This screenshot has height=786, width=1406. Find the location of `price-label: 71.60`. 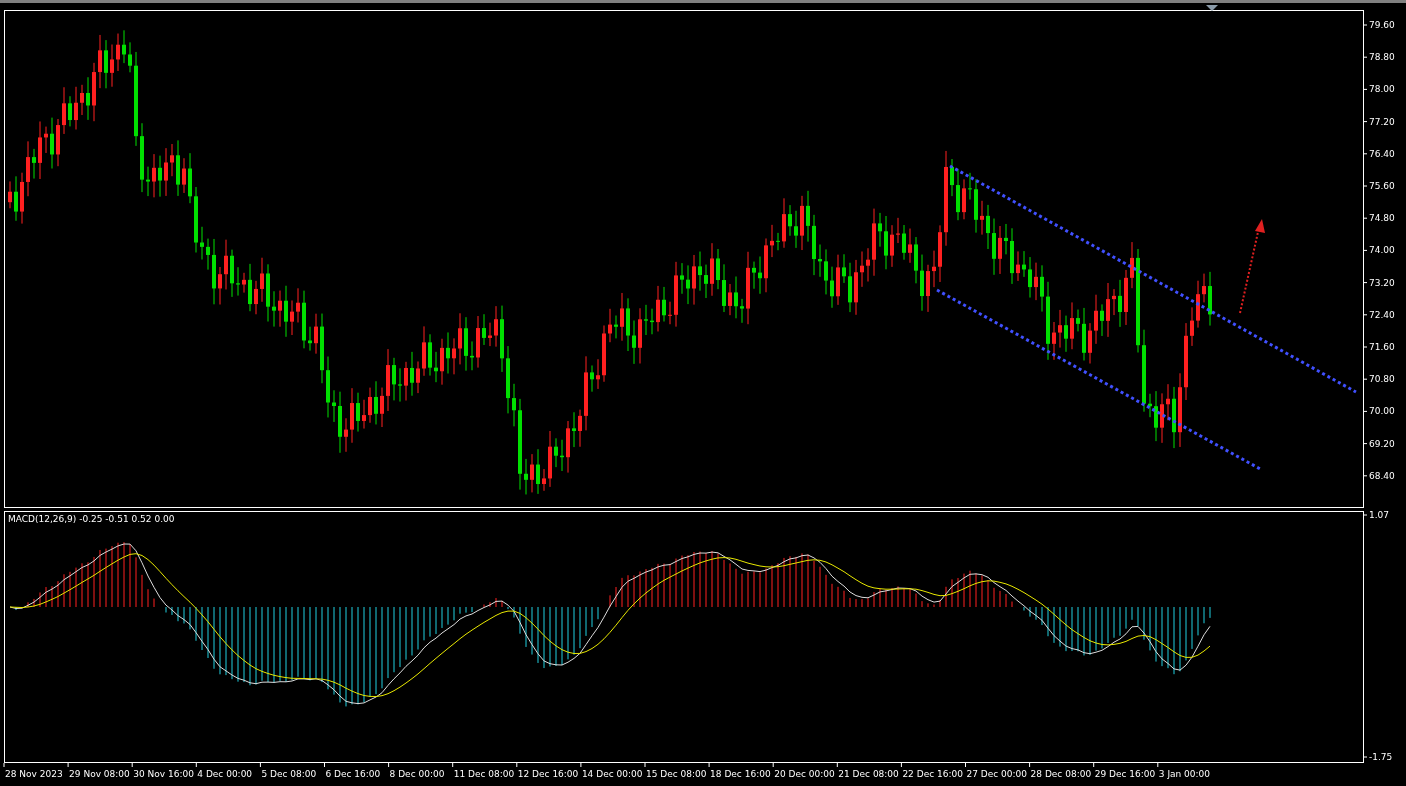

price-label: 71.60 is located at coordinates (1382, 347).